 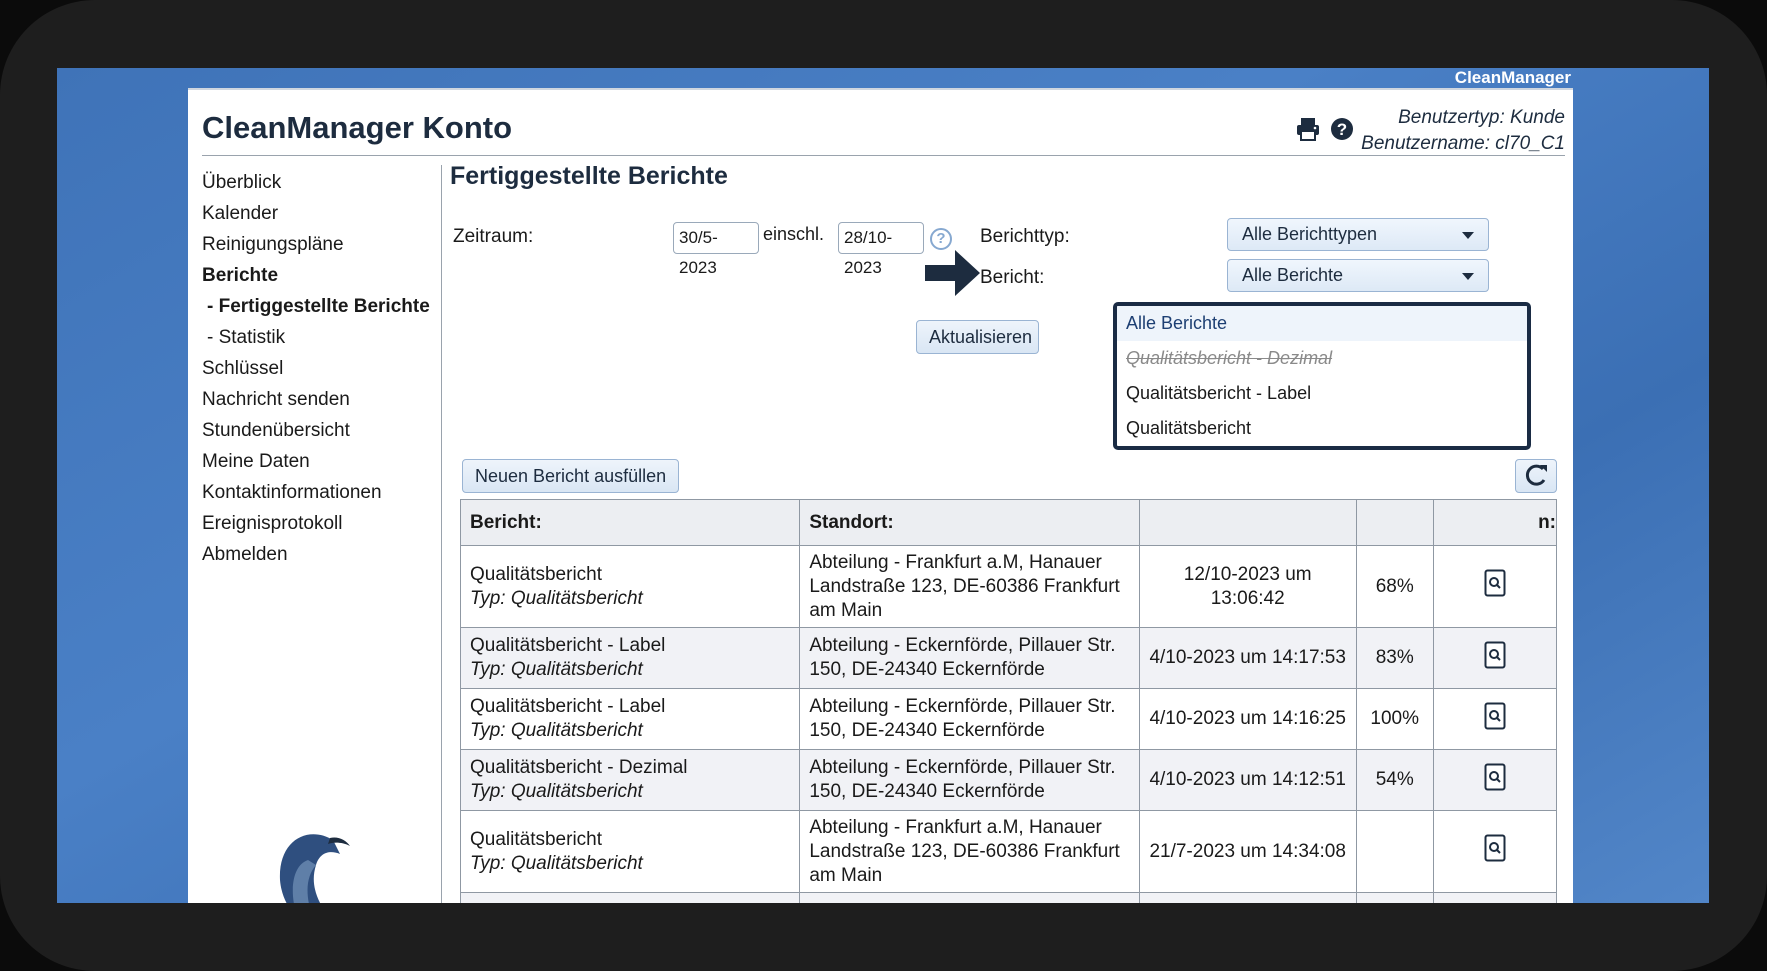 I want to click on column-header: n:, so click(x=1495, y=522).